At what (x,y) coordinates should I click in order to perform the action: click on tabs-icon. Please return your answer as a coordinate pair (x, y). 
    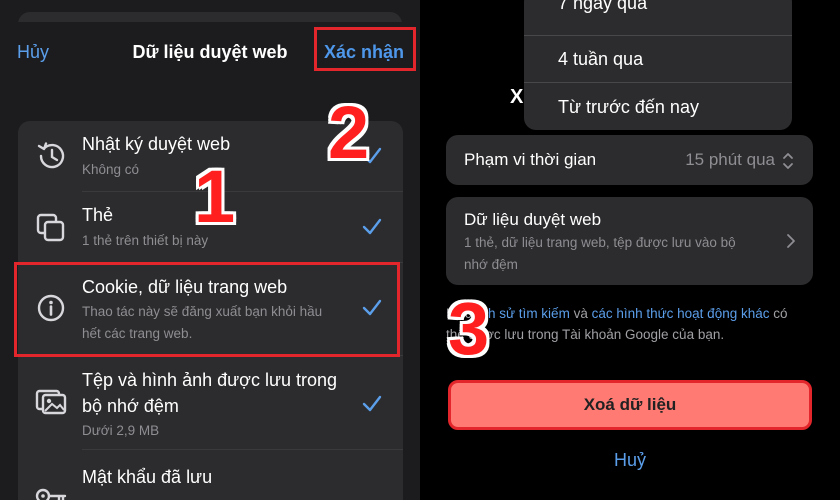
    Looking at the image, I should click on (50, 227).